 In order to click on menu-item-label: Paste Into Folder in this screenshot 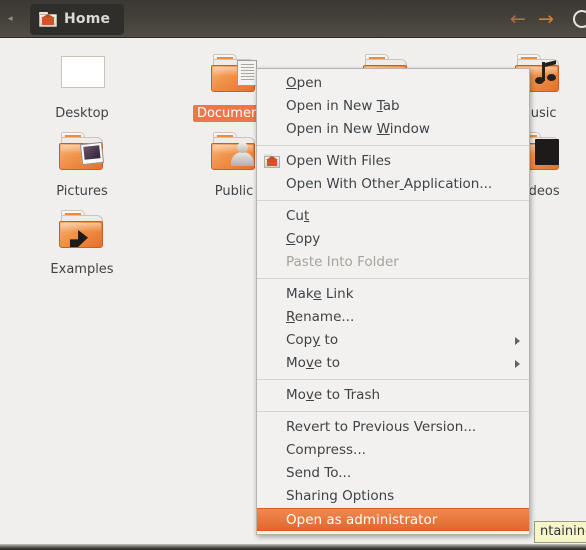, I will do `click(342, 262)`.